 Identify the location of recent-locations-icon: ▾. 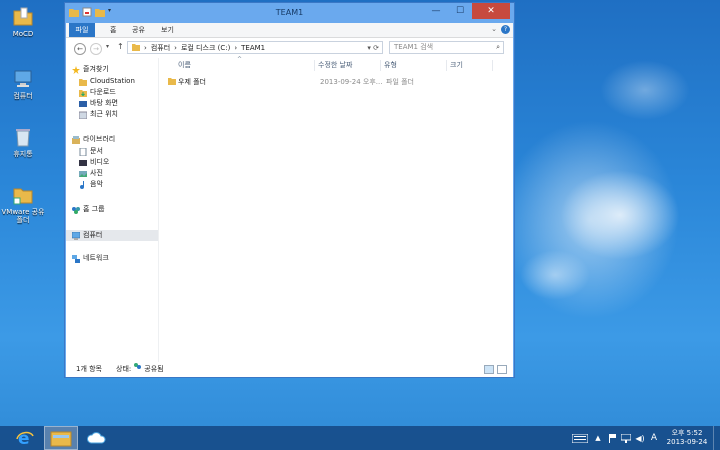
(107, 46).